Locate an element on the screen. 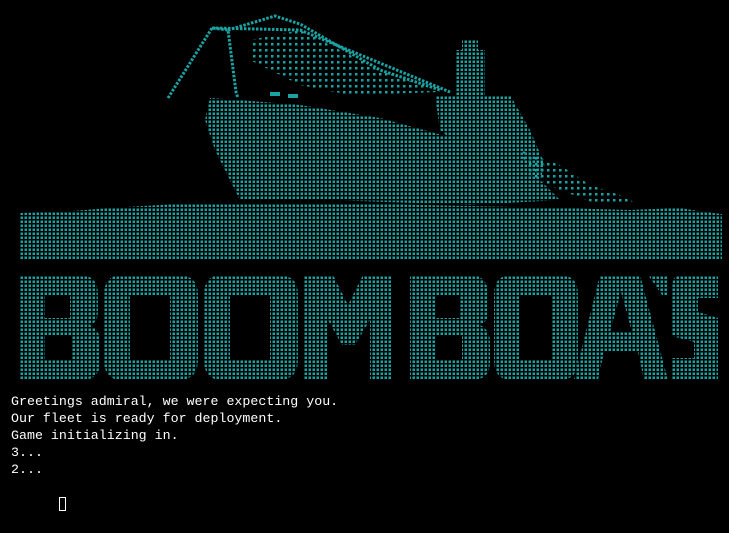 Image resolution: width=729 pixels, height=533 pixels. letter-s is located at coordinates (695, 327).